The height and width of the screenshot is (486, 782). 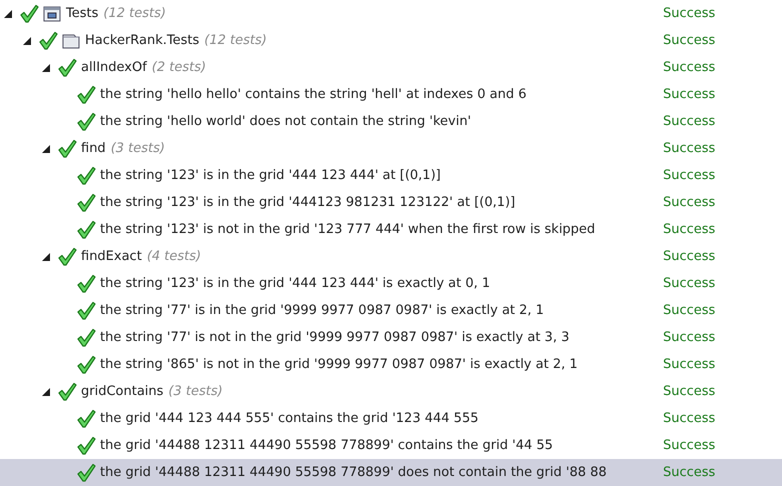 I want to click on tree-row: the string '123' is in the grid '444123 981231 123122' at [(0,1)] Success, so click(x=391, y=202).